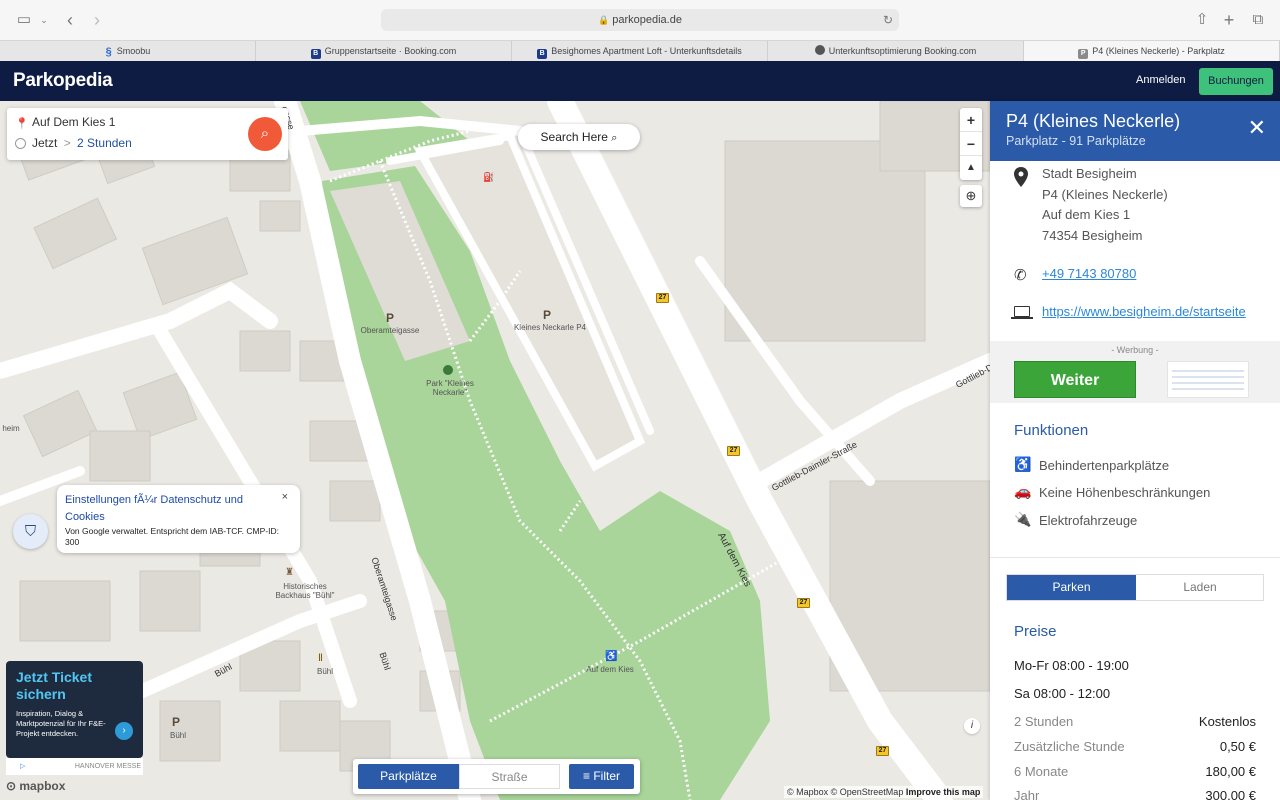 The image size is (1280, 800). Describe the element at coordinates (265, 134) in the screenshot. I see `search-button: ⌕` at that location.